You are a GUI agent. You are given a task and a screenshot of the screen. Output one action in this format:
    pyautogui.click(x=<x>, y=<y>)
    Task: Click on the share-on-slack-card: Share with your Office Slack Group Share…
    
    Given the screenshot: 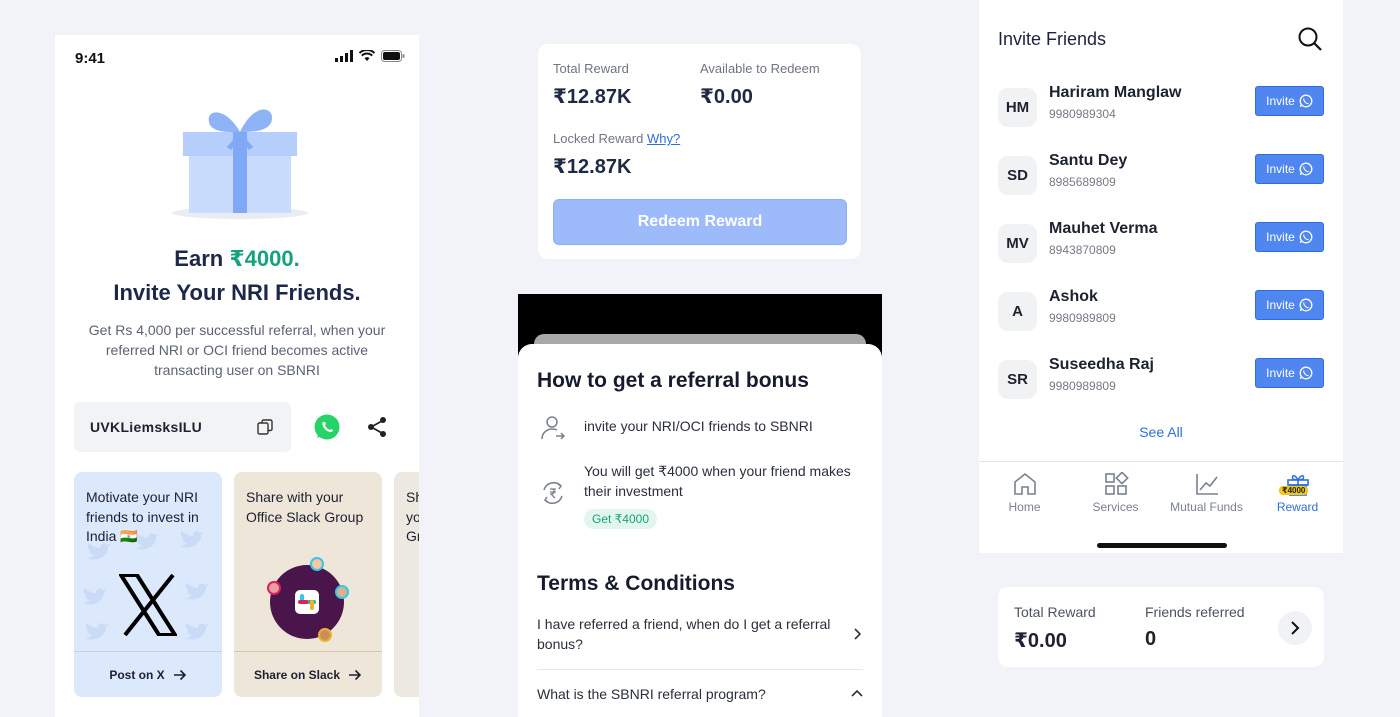 What is the action you would take?
    pyautogui.click(x=308, y=584)
    